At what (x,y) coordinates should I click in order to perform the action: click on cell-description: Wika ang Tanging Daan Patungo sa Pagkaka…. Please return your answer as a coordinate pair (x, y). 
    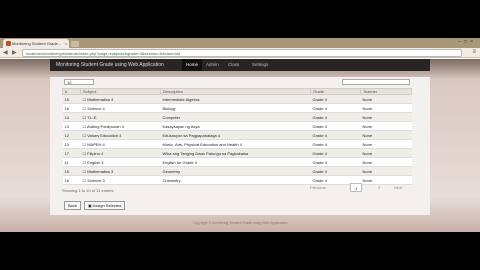
    Looking at the image, I should click on (235, 153).